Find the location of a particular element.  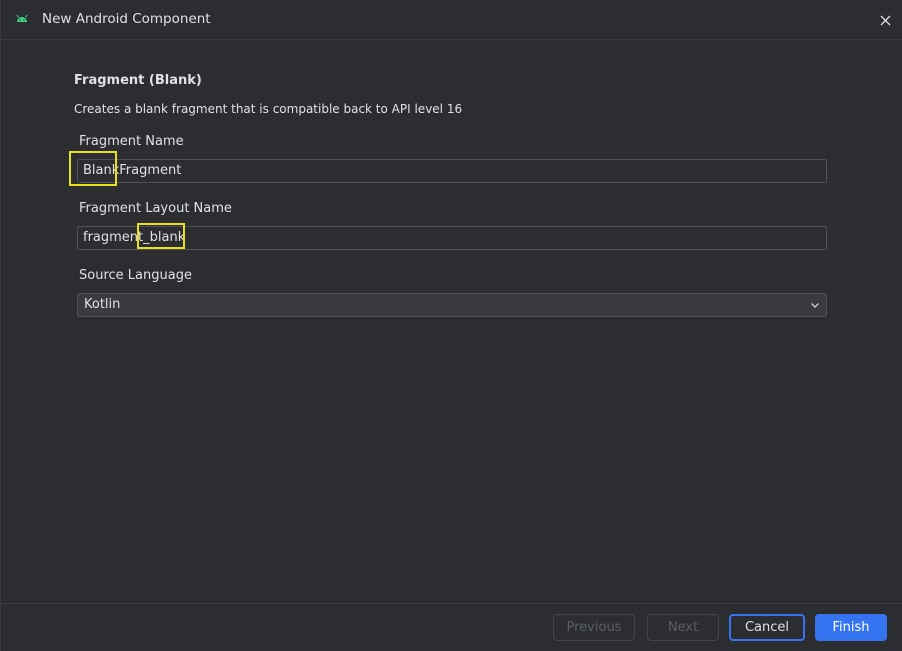

previous-button: Previous is located at coordinates (594, 627).